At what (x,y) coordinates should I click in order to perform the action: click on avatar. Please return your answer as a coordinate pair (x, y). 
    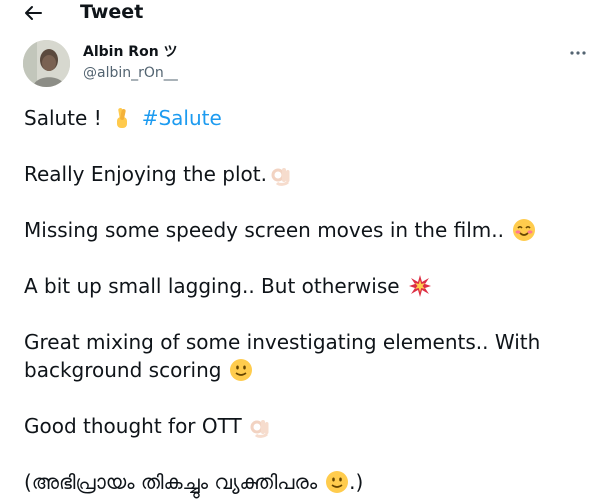
    Looking at the image, I should click on (46, 63).